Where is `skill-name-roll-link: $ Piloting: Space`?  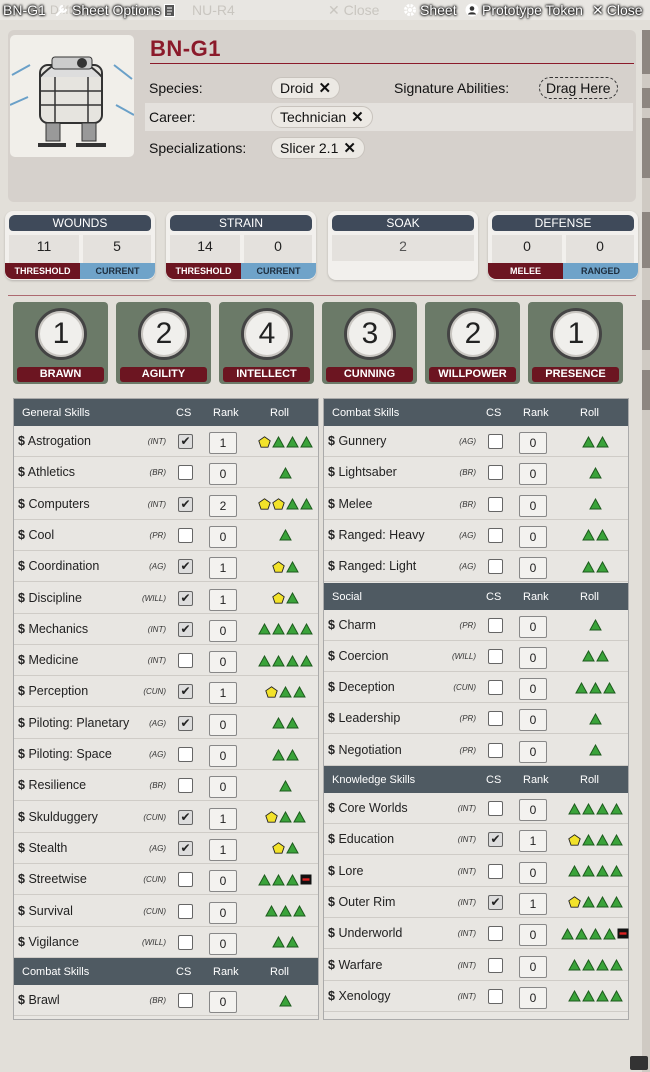
skill-name-roll-link: $ Piloting: Space is located at coordinates (65, 754).